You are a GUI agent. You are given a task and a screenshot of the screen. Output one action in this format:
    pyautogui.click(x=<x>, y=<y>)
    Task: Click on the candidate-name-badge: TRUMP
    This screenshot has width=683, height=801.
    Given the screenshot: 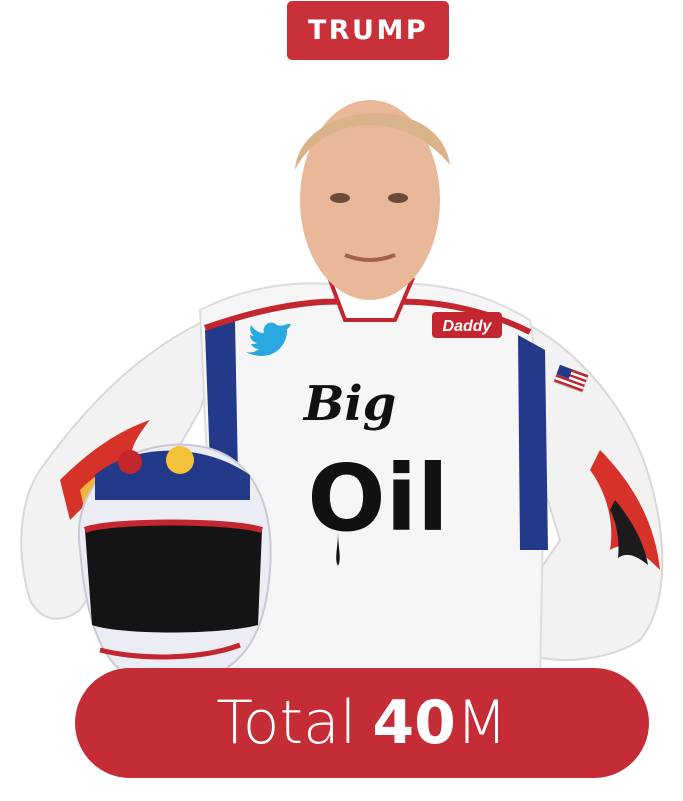 What is the action you would take?
    pyautogui.click(x=368, y=30)
    